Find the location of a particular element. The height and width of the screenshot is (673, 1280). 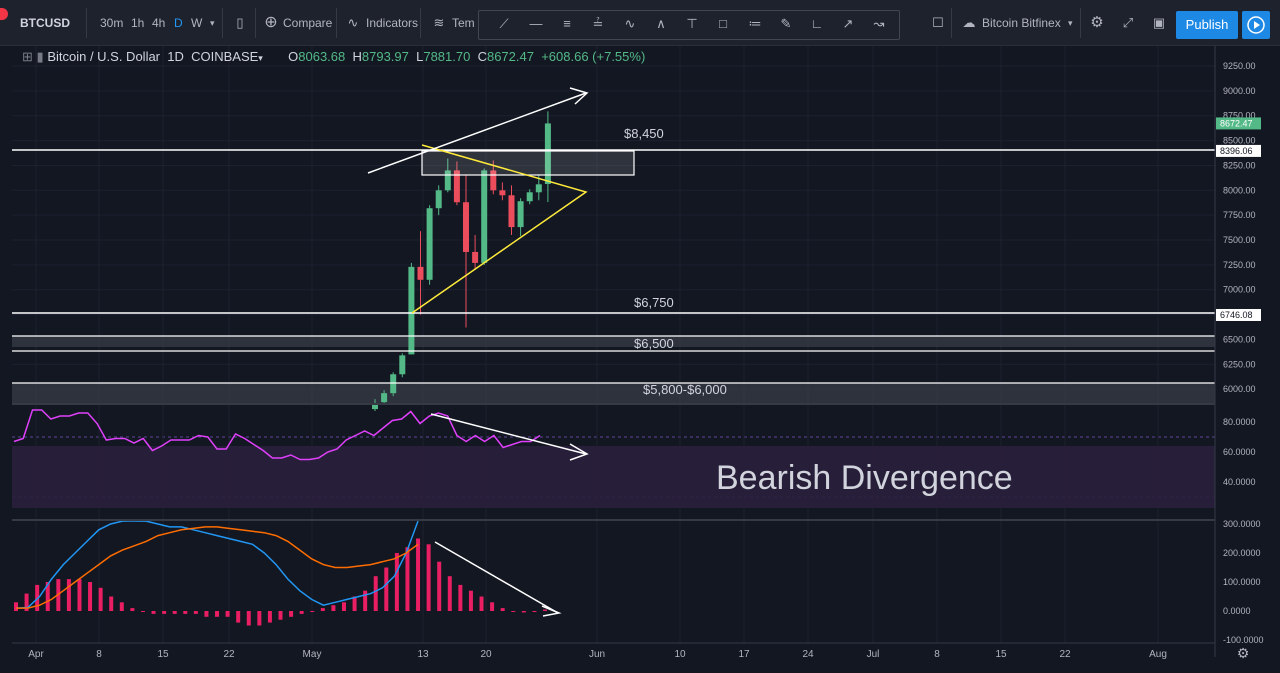

interval-30m: 30m is located at coordinates (111, 23).